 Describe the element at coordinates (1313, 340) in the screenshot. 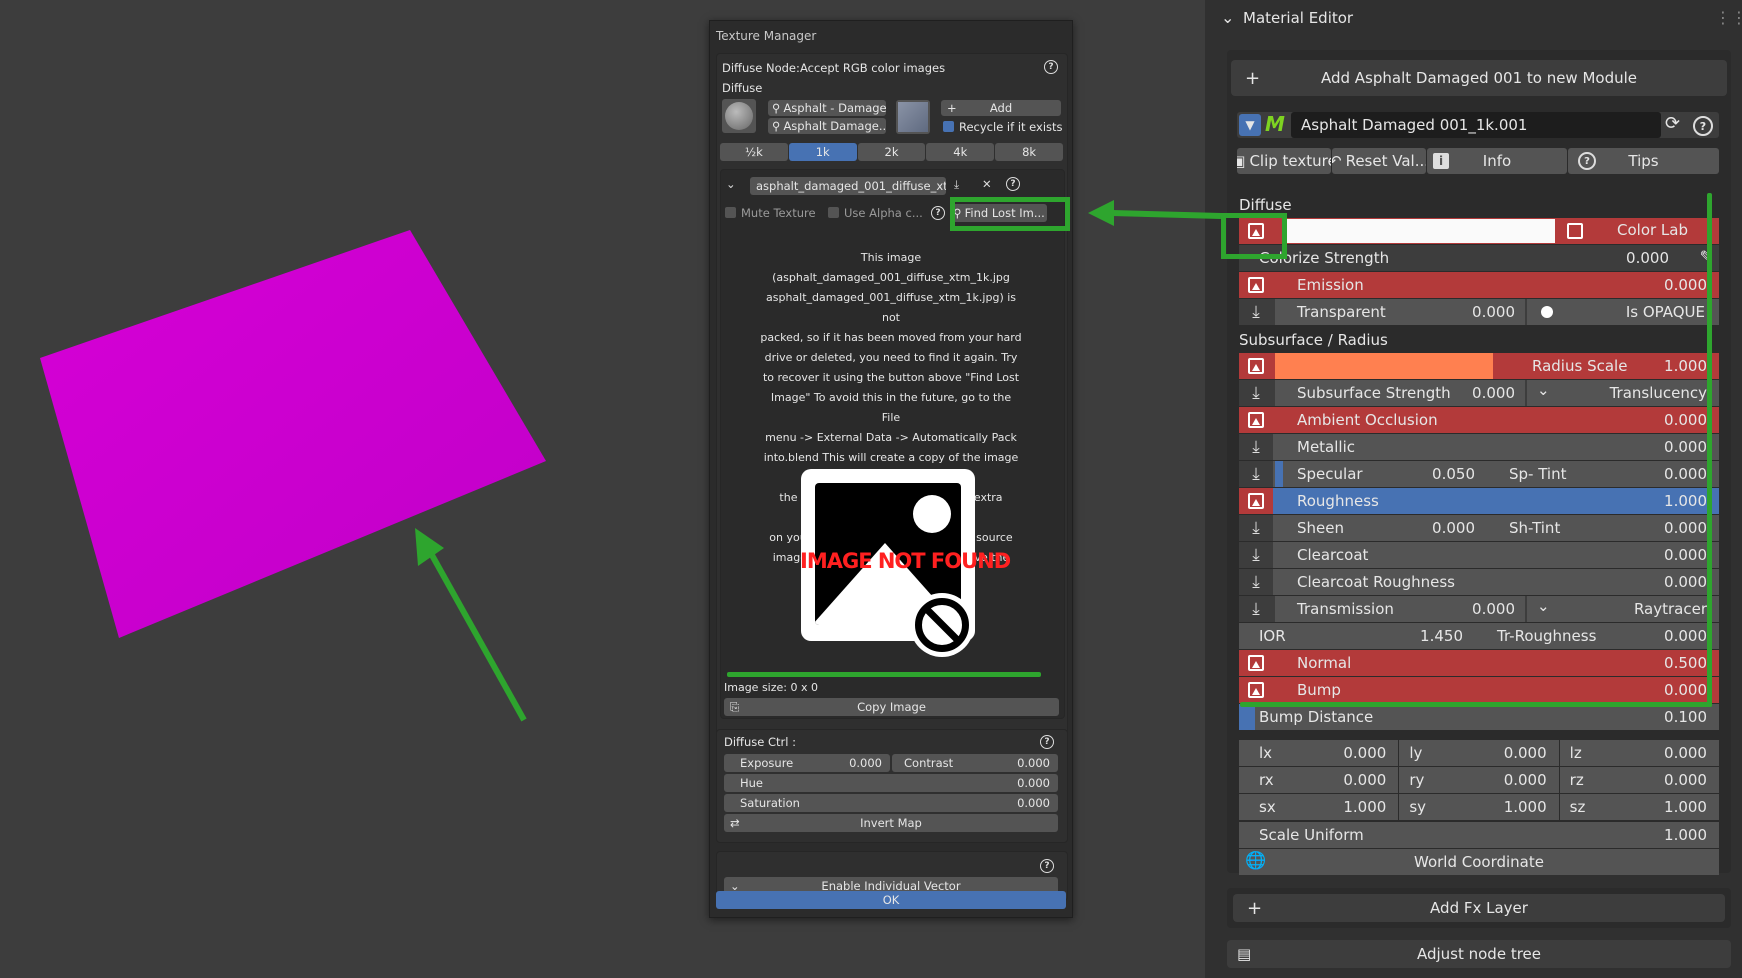

I see `subsurface-section-label: Subsurface / Radius` at that location.